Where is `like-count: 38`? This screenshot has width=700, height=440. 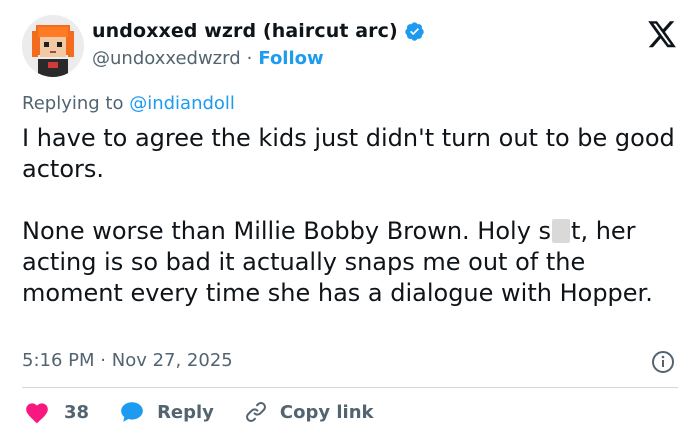
like-count: 38 is located at coordinates (77, 412).